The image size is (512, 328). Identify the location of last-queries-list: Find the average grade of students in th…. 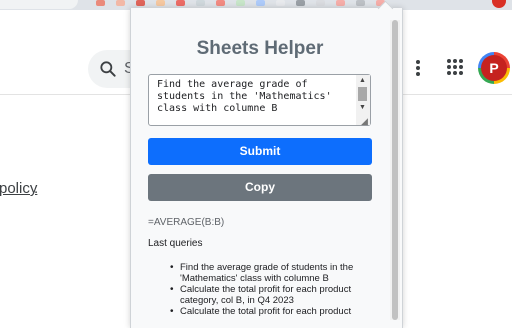
(260, 289).